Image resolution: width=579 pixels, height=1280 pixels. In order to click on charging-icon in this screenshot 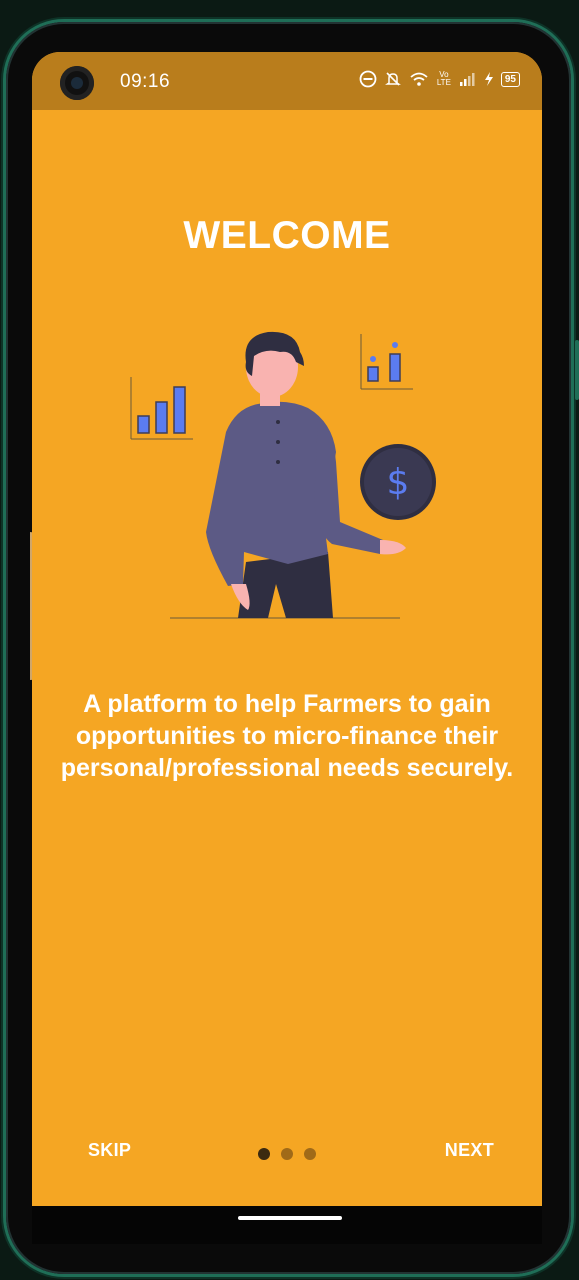, I will do `click(488, 79)`.